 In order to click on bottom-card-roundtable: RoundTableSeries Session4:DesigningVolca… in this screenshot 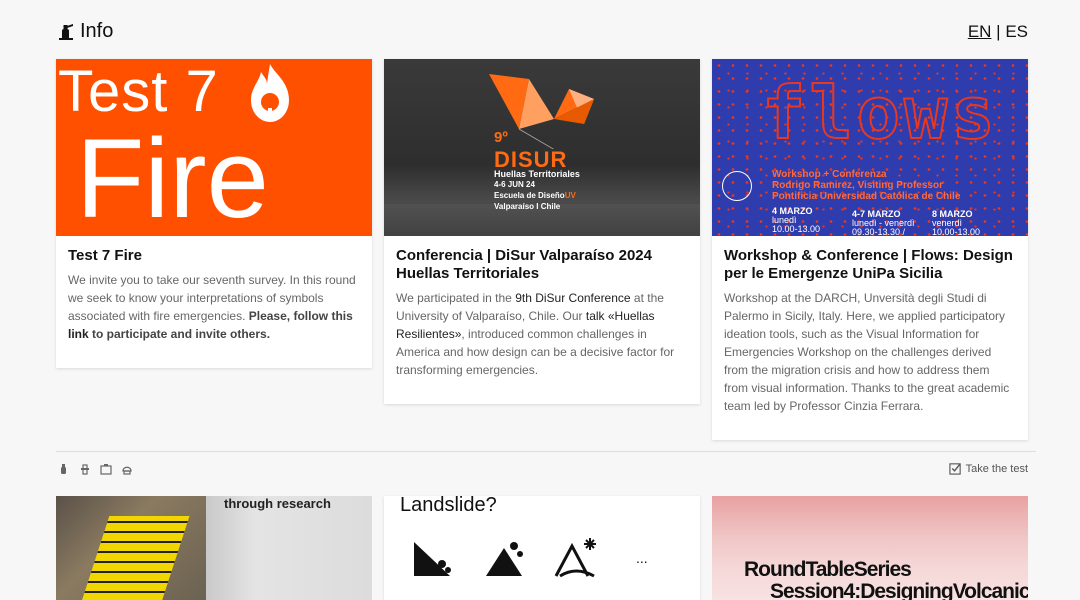, I will do `click(870, 548)`.